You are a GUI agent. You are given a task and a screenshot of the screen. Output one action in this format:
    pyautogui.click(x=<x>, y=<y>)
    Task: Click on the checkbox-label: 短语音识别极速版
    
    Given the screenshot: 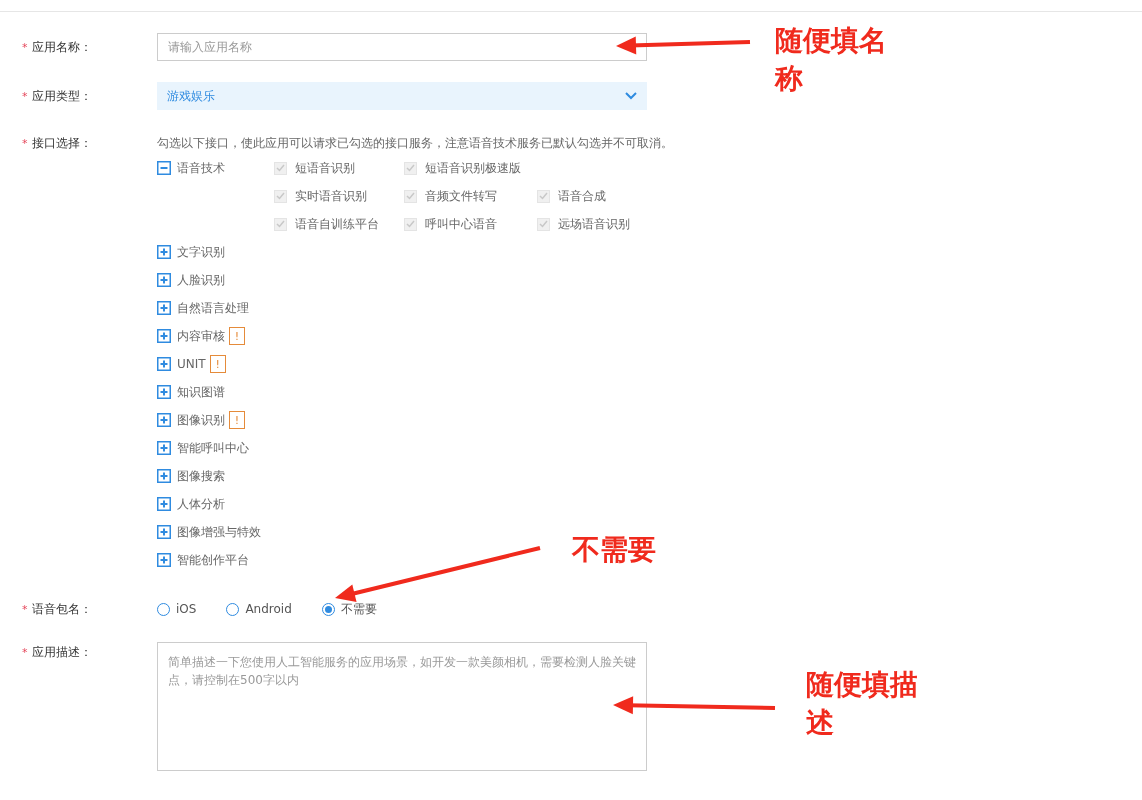 What is the action you would take?
    pyautogui.click(x=473, y=168)
    